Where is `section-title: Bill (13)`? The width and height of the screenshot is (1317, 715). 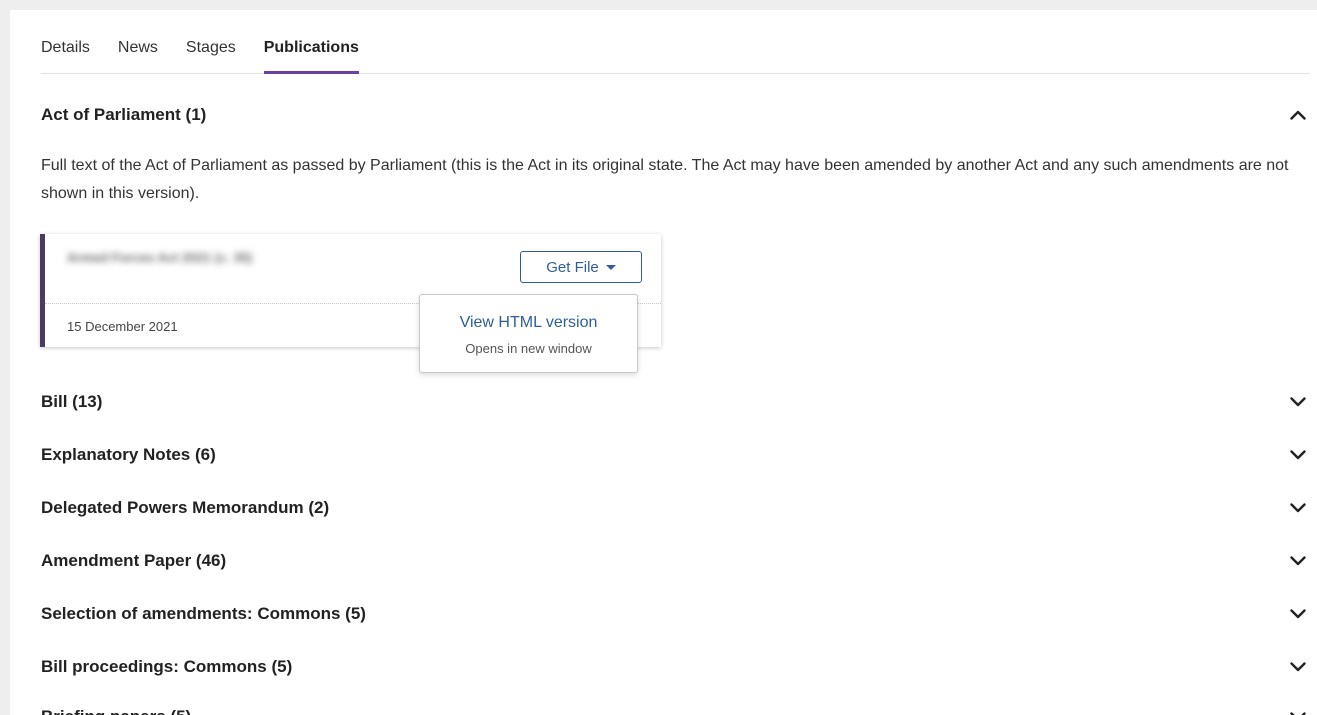
section-title: Bill (13) is located at coordinates (72, 401).